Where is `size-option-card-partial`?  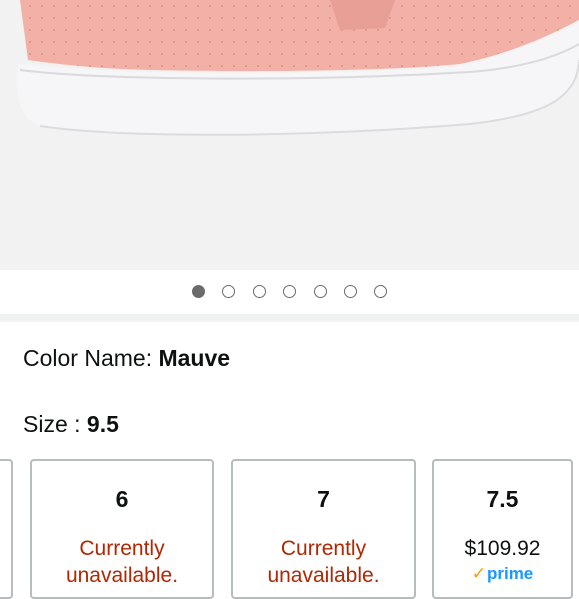
size-option-card-partial is located at coordinates (6, 529).